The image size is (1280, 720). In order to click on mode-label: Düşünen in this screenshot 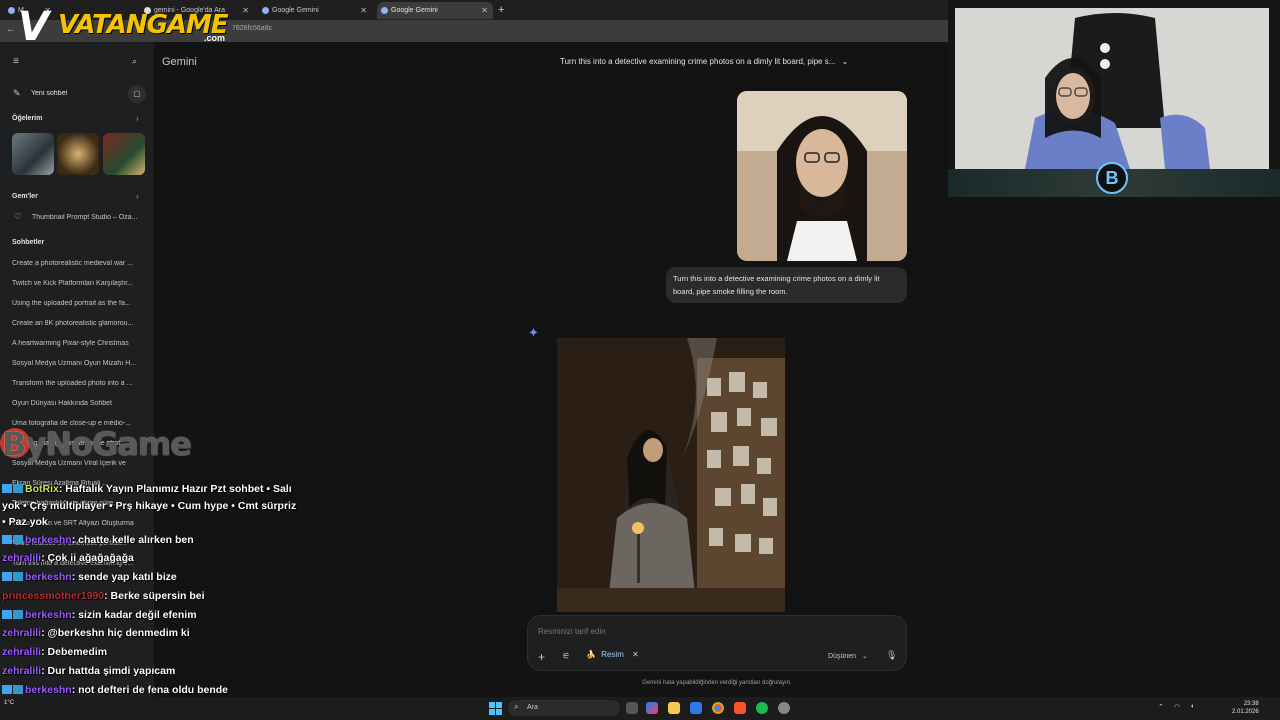, I will do `click(842, 656)`.